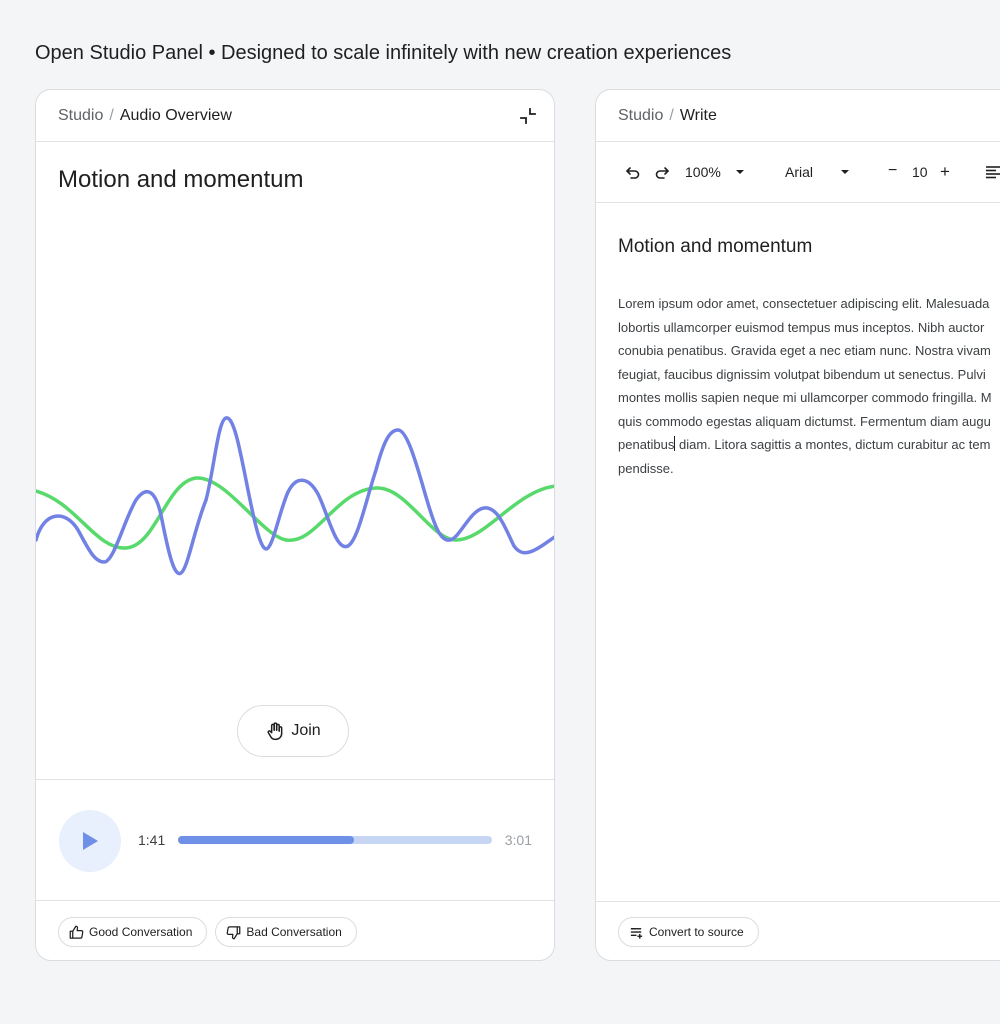 Image resolution: width=1000 pixels, height=1024 pixels. What do you see at coordinates (715, 246) in the screenshot?
I see `doc-title: Motion and momentum` at bounding box center [715, 246].